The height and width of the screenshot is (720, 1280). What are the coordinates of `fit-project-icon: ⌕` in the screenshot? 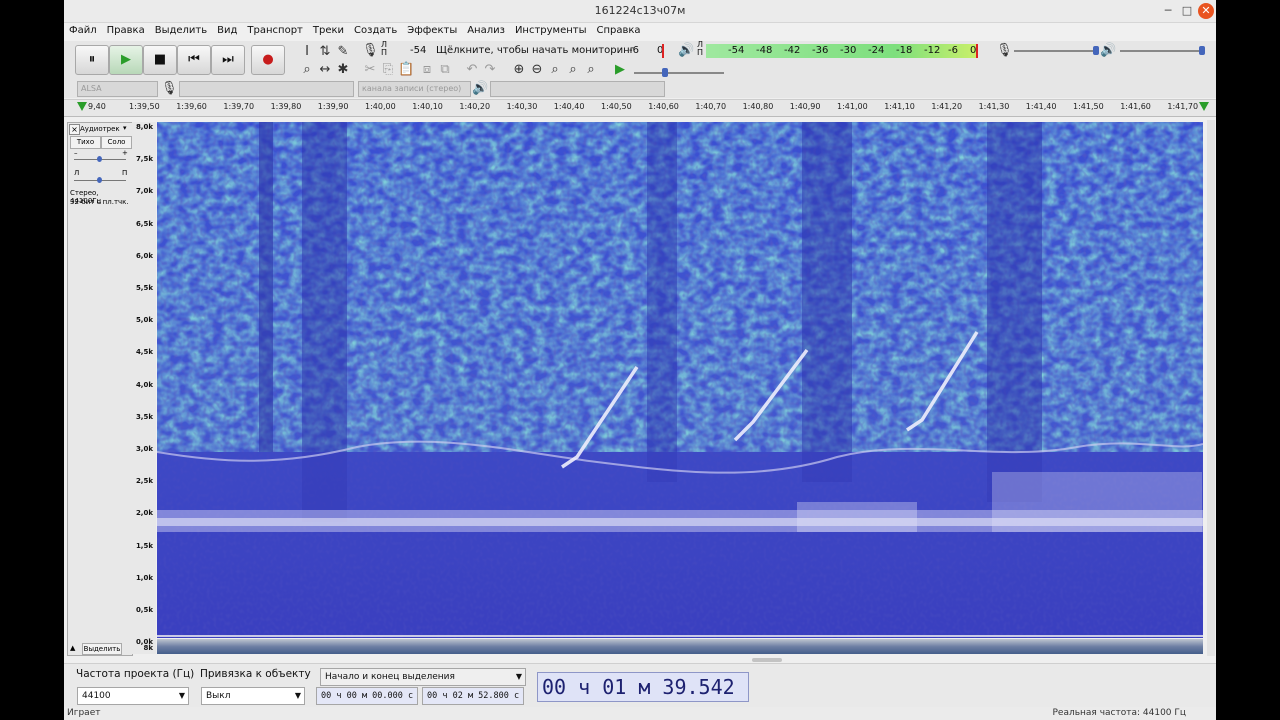 It's located at (573, 70).